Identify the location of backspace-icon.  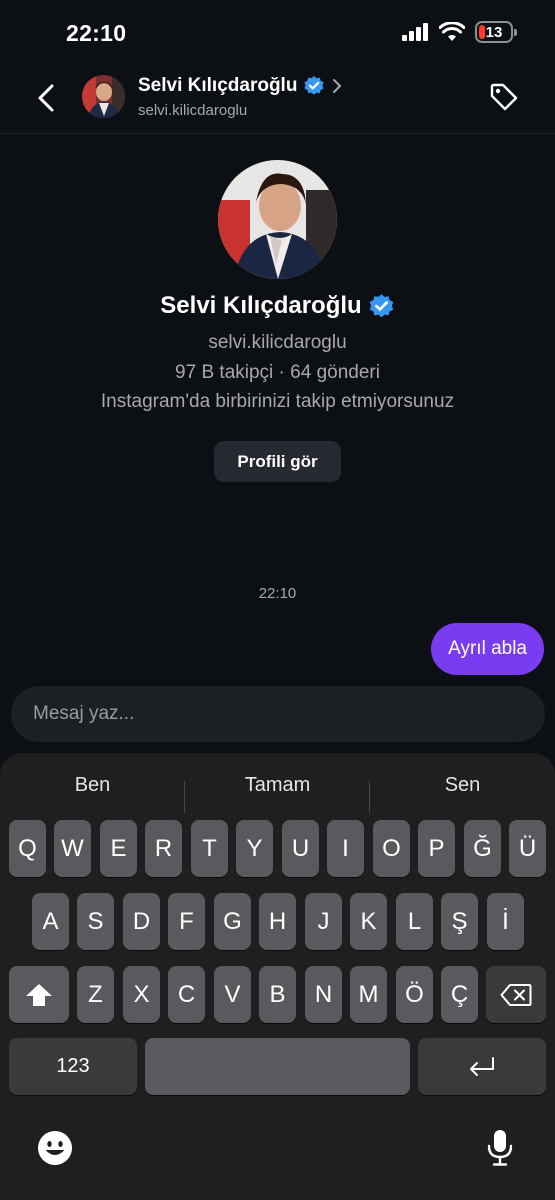
(516, 994).